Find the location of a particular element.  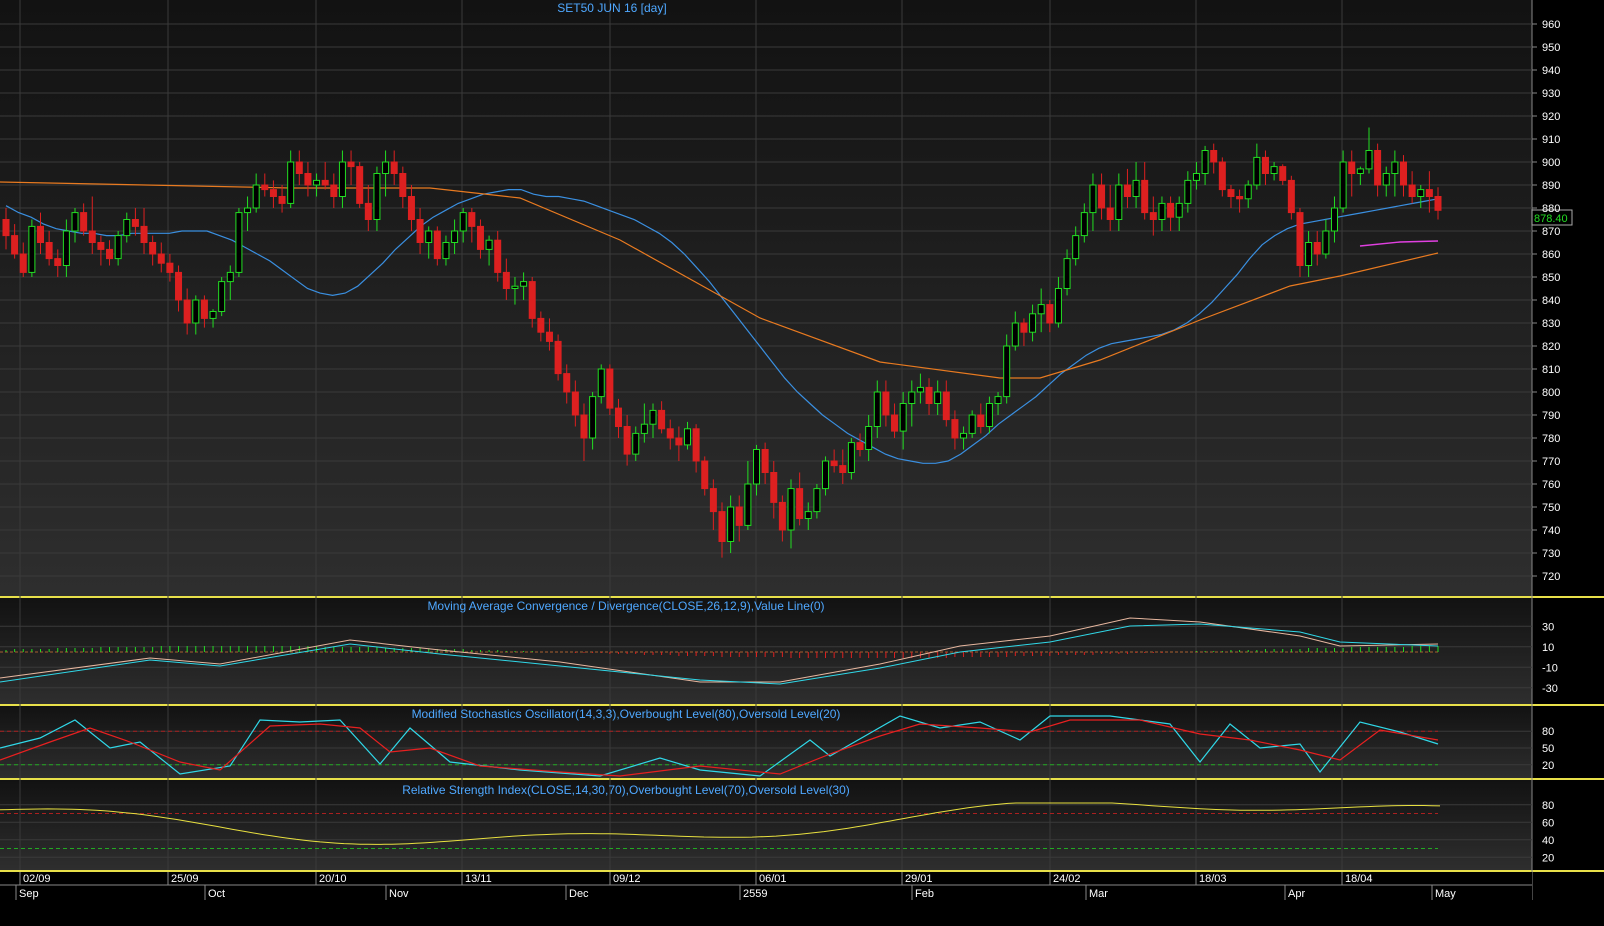

date-label-upper: 20/10 is located at coordinates (333, 879).